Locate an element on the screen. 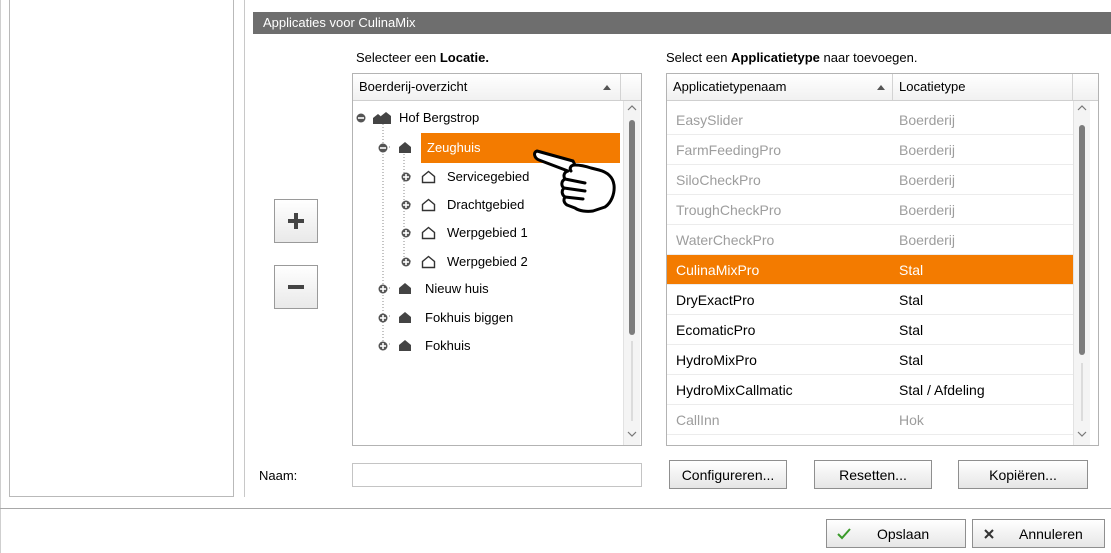 The height and width of the screenshot is (553, 1111). table-row-culinamixpro: CulinaMixPro Stal is located at coordinates (870, 270).